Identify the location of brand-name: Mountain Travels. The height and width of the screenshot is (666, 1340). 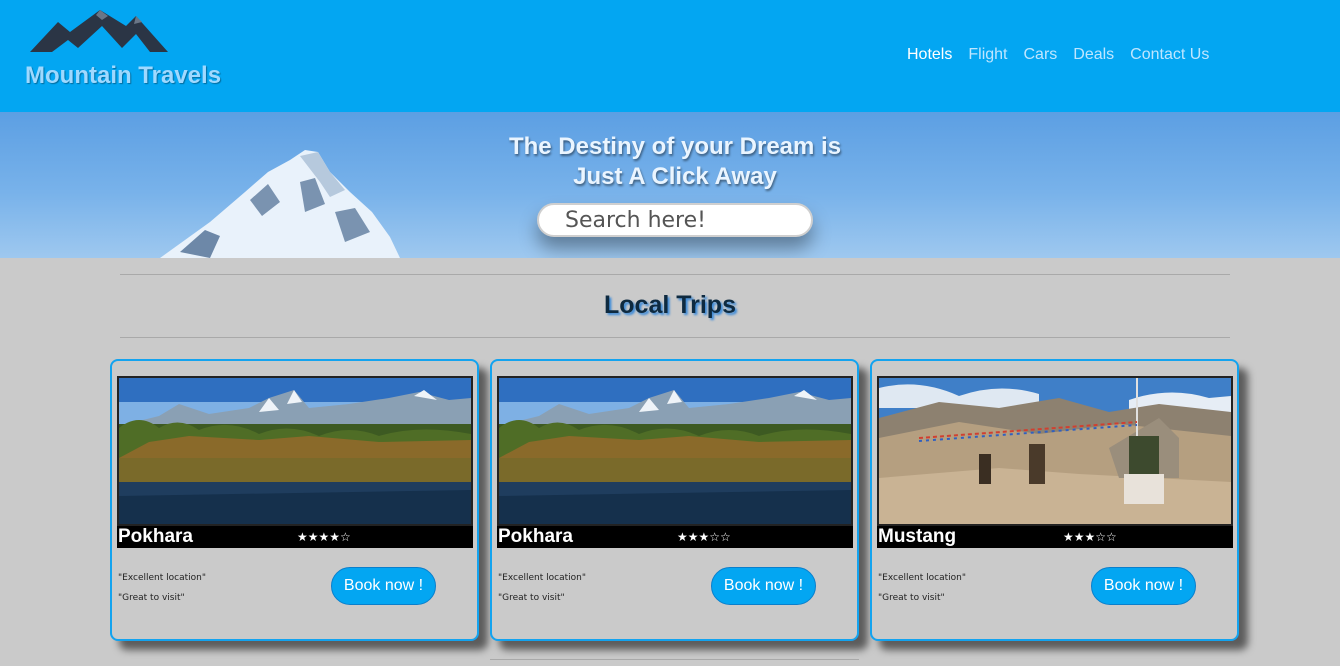
(123, 76).